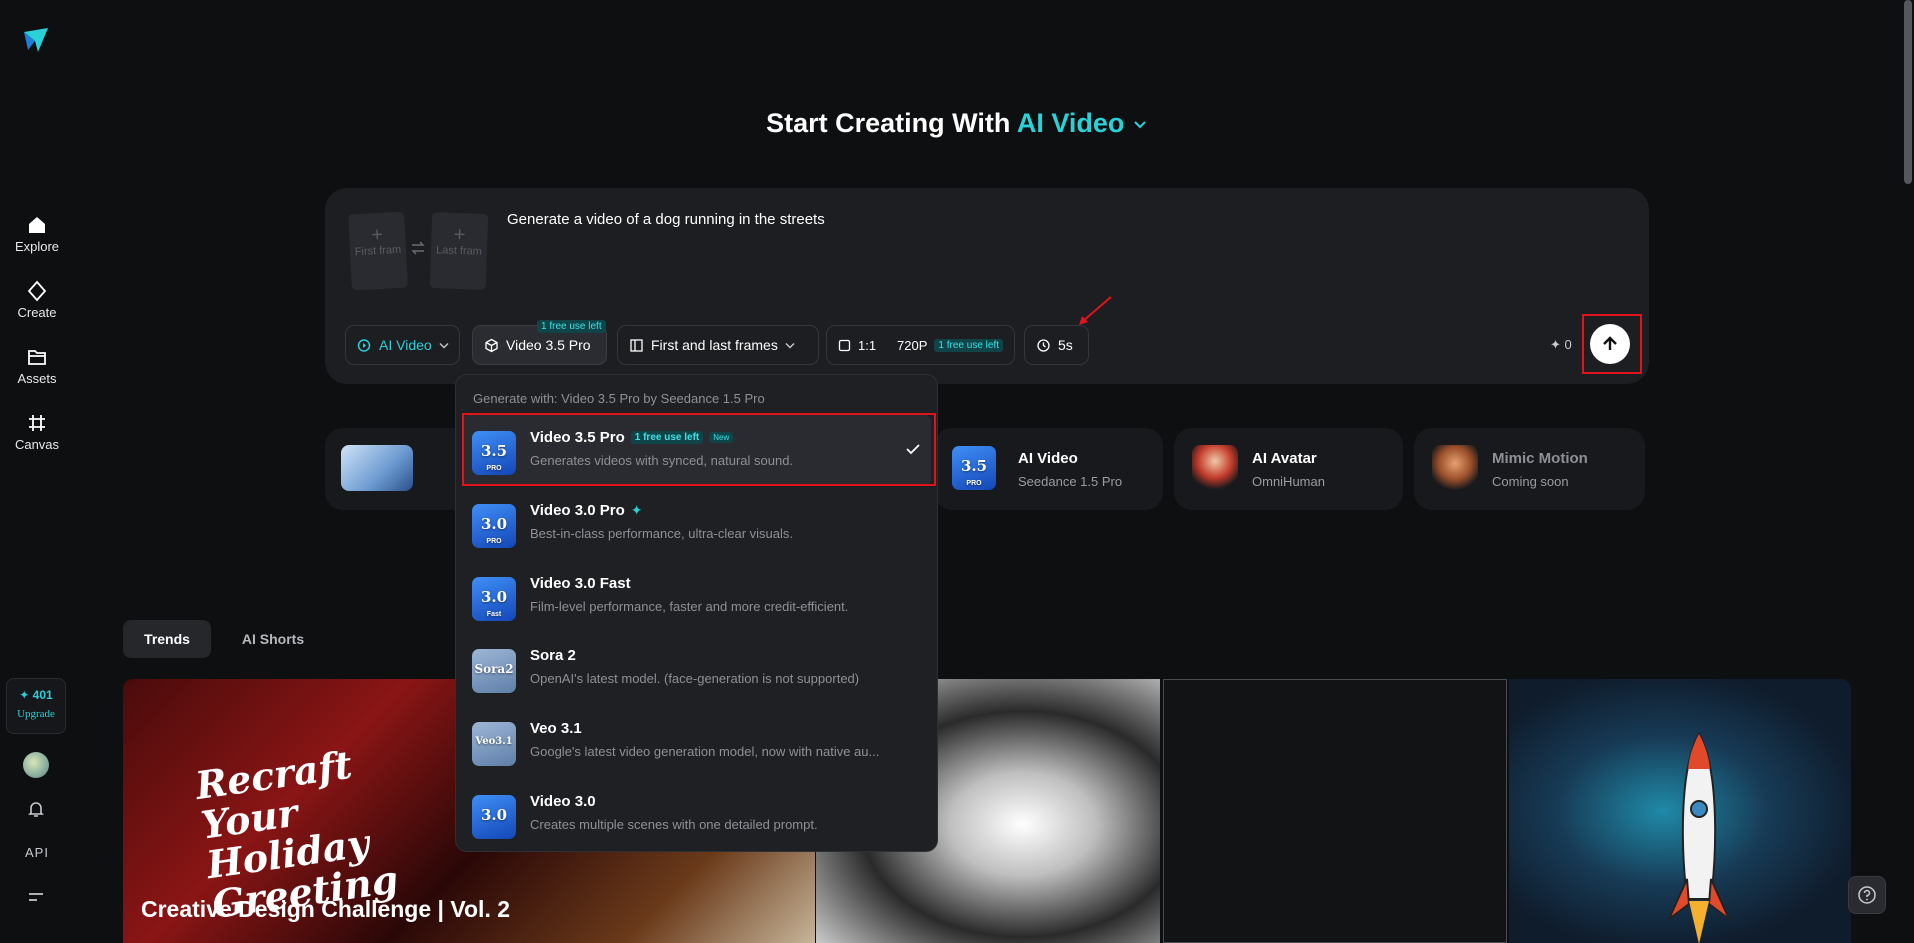 This screenshot has width=1914, height=943. What do you see at coordinates (418, 248) in the screenshot?
I see `swap-icon` at bounding box center [418, 248].